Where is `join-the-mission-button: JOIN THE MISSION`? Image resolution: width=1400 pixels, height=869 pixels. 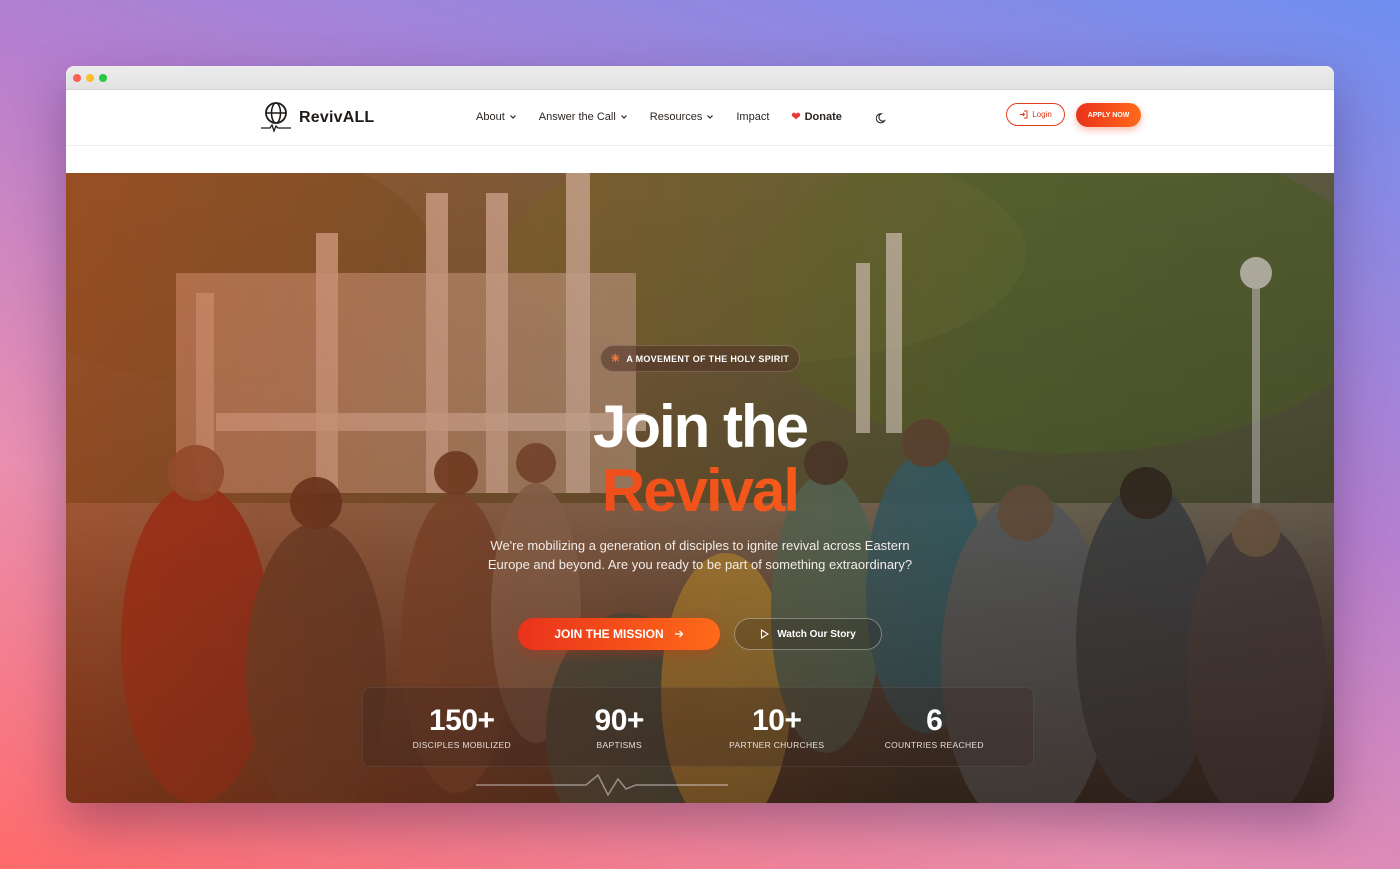 join-the-mission-button: JOIN THE MISSION is located at coordinates (619, 634).